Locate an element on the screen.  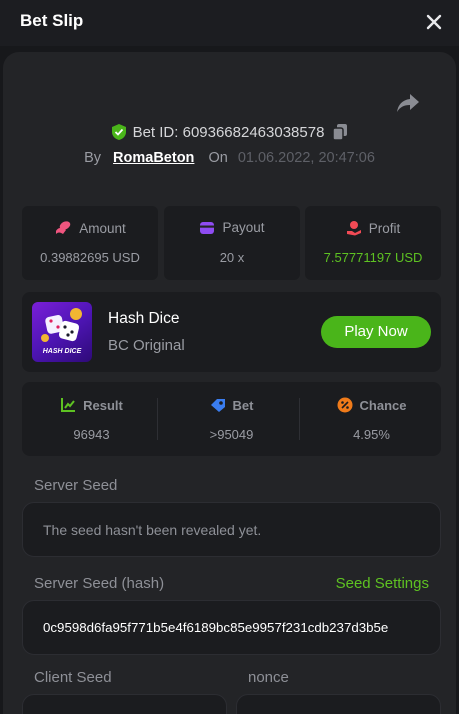
result-chart-icon is located at coordinates (68, 405).